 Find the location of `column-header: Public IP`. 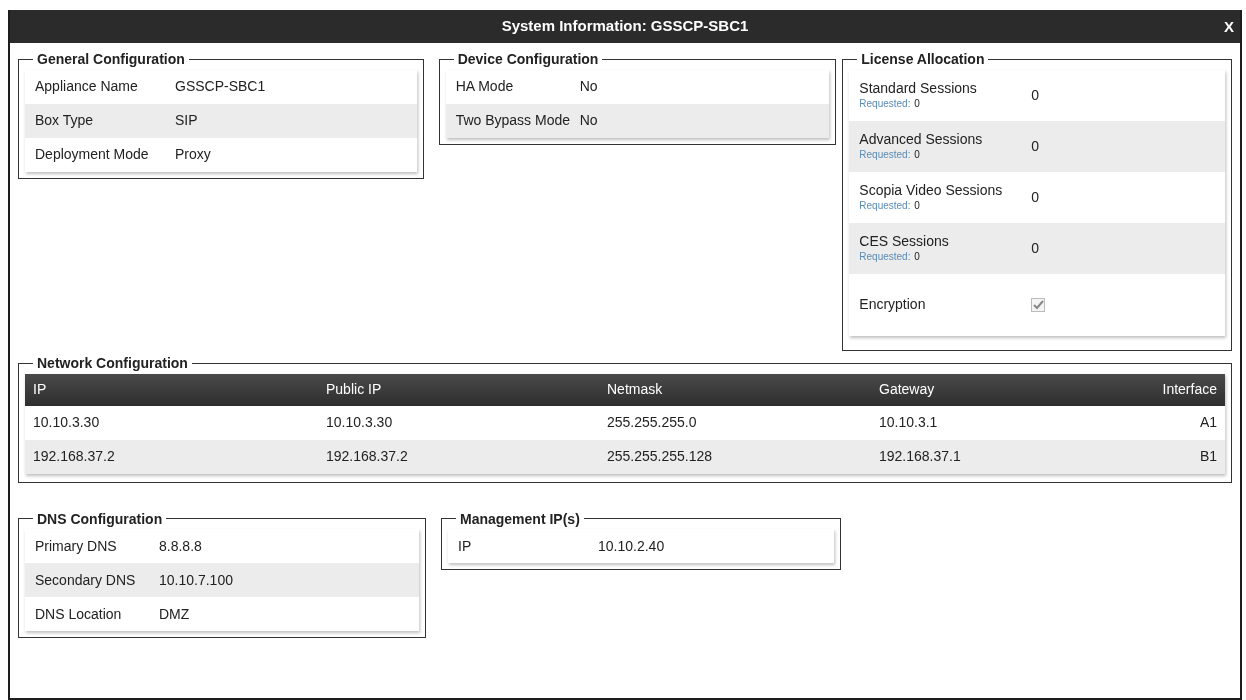

column-header: Public IP is located at coordinates (458, 389).